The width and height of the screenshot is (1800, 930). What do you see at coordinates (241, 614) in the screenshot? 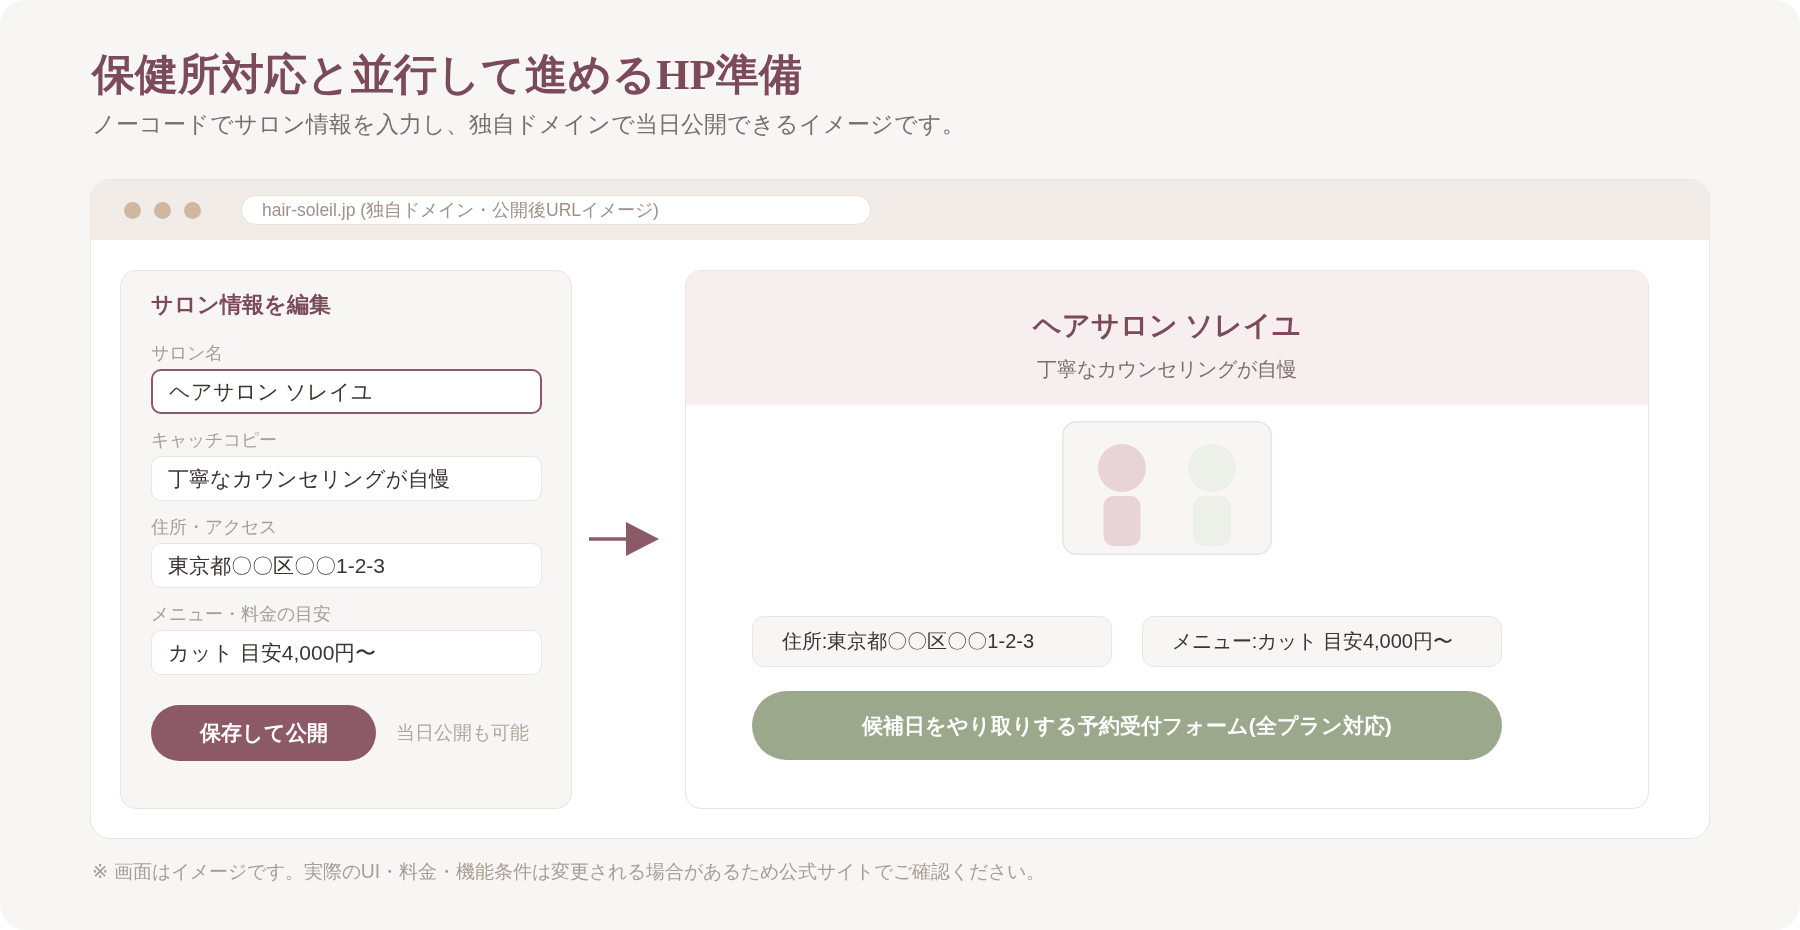
I see `field-label: メニュー・料金の目安` at bounding box center [241, 614].